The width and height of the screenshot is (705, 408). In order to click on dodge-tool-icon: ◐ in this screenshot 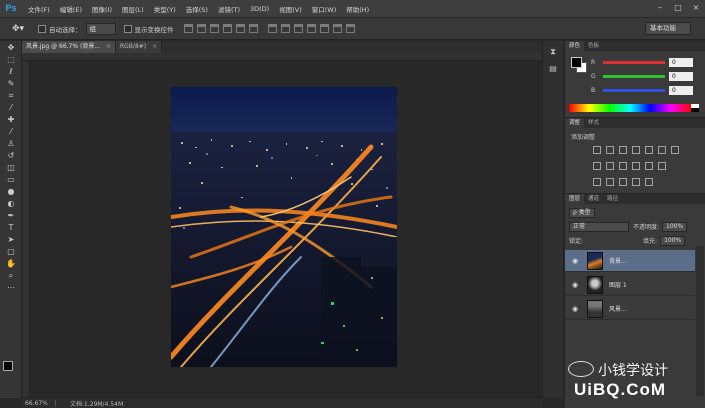, I will do `click(11, 203)`.